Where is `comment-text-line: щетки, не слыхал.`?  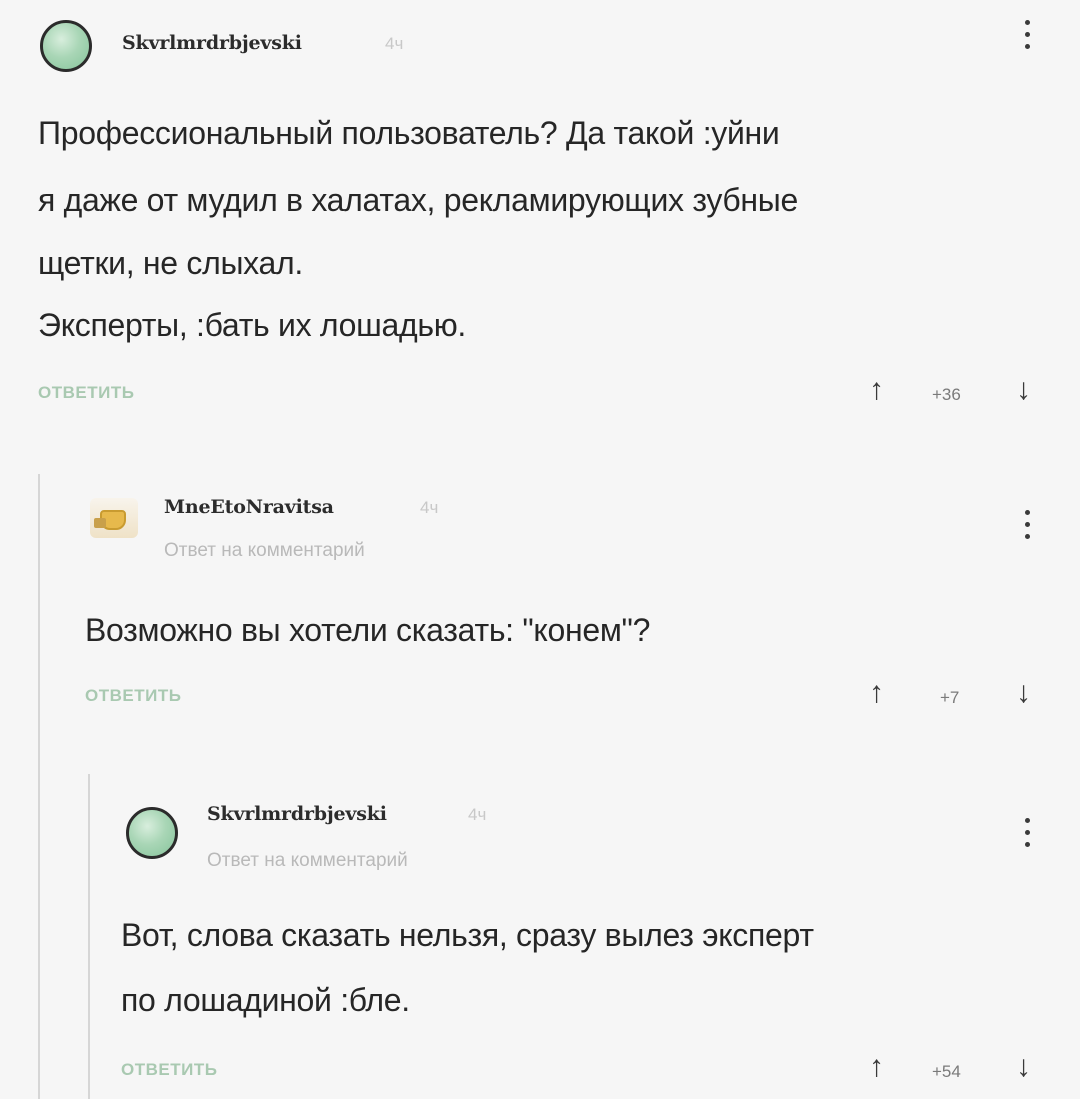 comment-text-line: щетки, не слыхал. is located at coordinates (170, 263).